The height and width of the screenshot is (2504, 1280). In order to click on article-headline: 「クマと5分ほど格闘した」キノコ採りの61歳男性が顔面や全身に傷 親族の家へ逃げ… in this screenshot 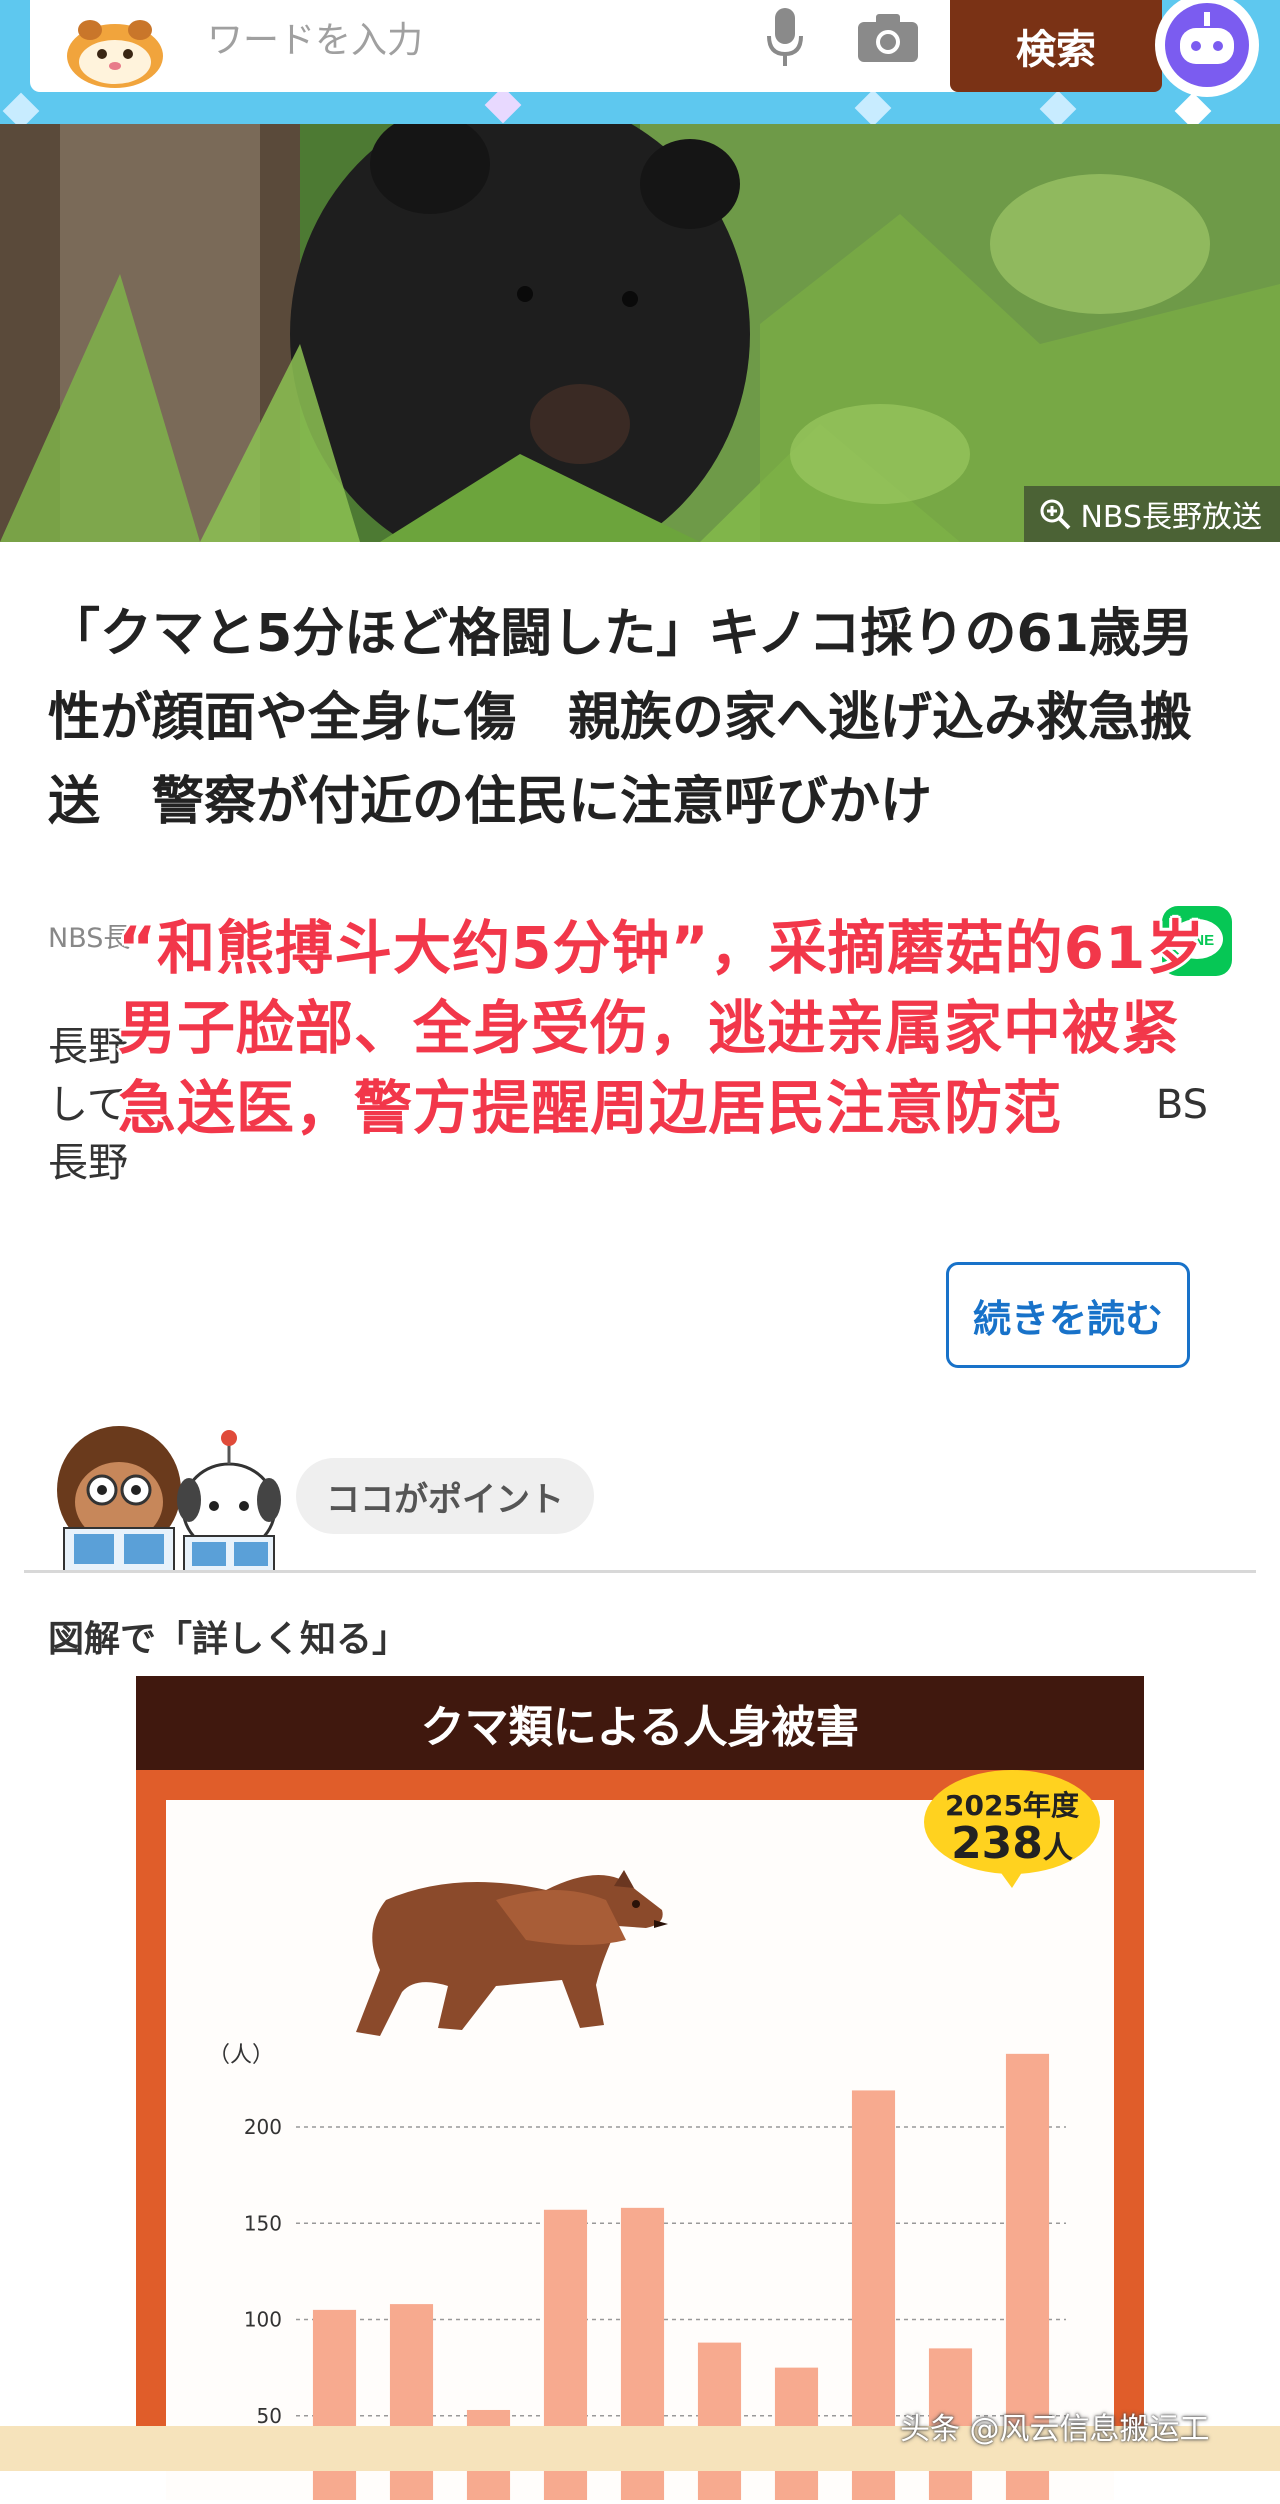, I will do `click(643, 718)`.